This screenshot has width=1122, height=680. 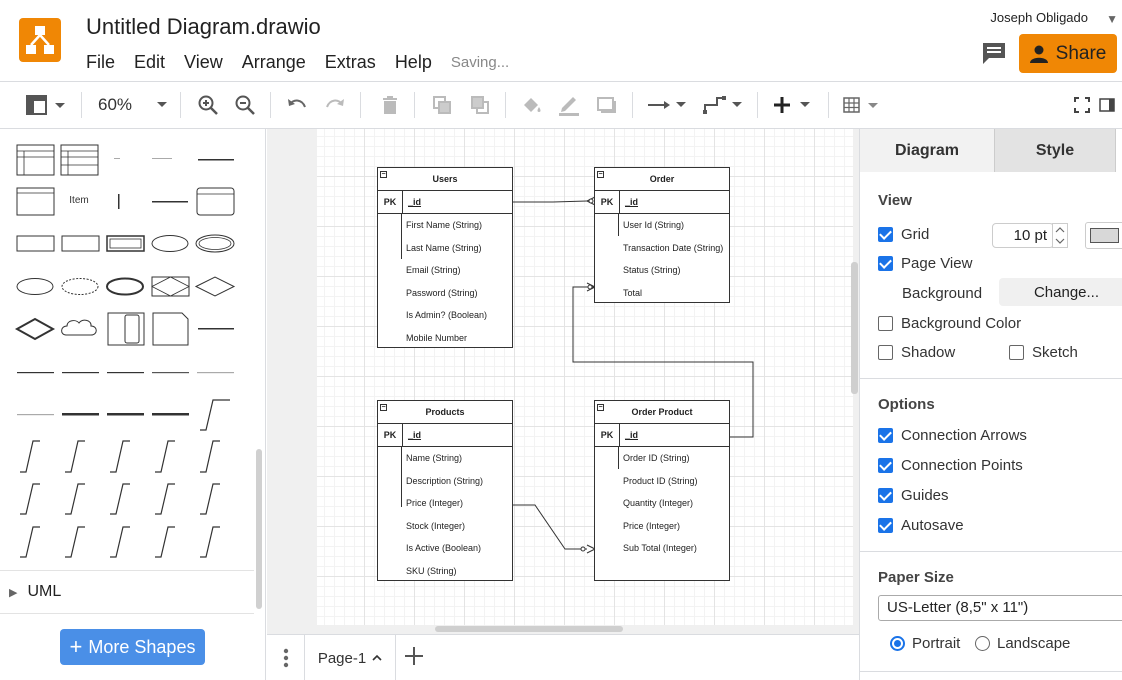 What do you see at coordinates (100, 62) in the screenshot?
I see `menu-file: File` at bounding box center [100, 62].